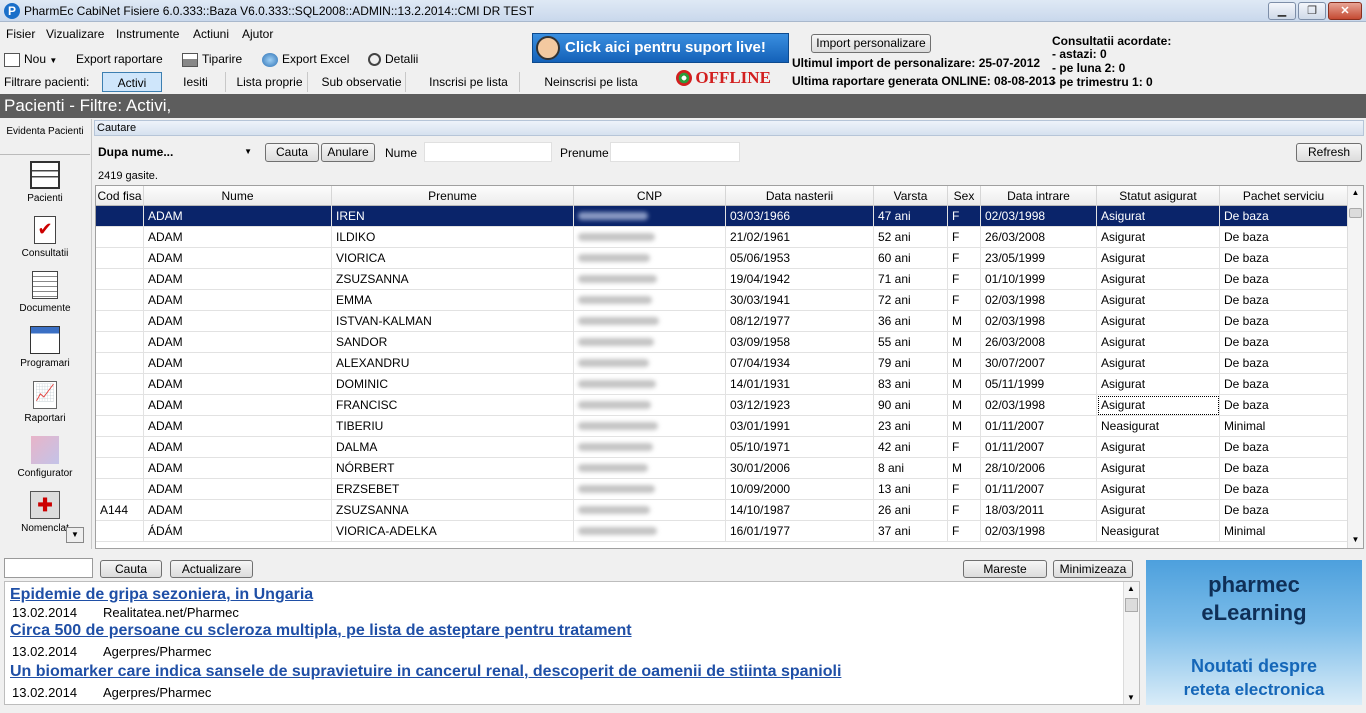 Image resolution: width=1366 pixels, height=713 pixels. I want to click on news-search-button: Cauta, so click(131, 569).